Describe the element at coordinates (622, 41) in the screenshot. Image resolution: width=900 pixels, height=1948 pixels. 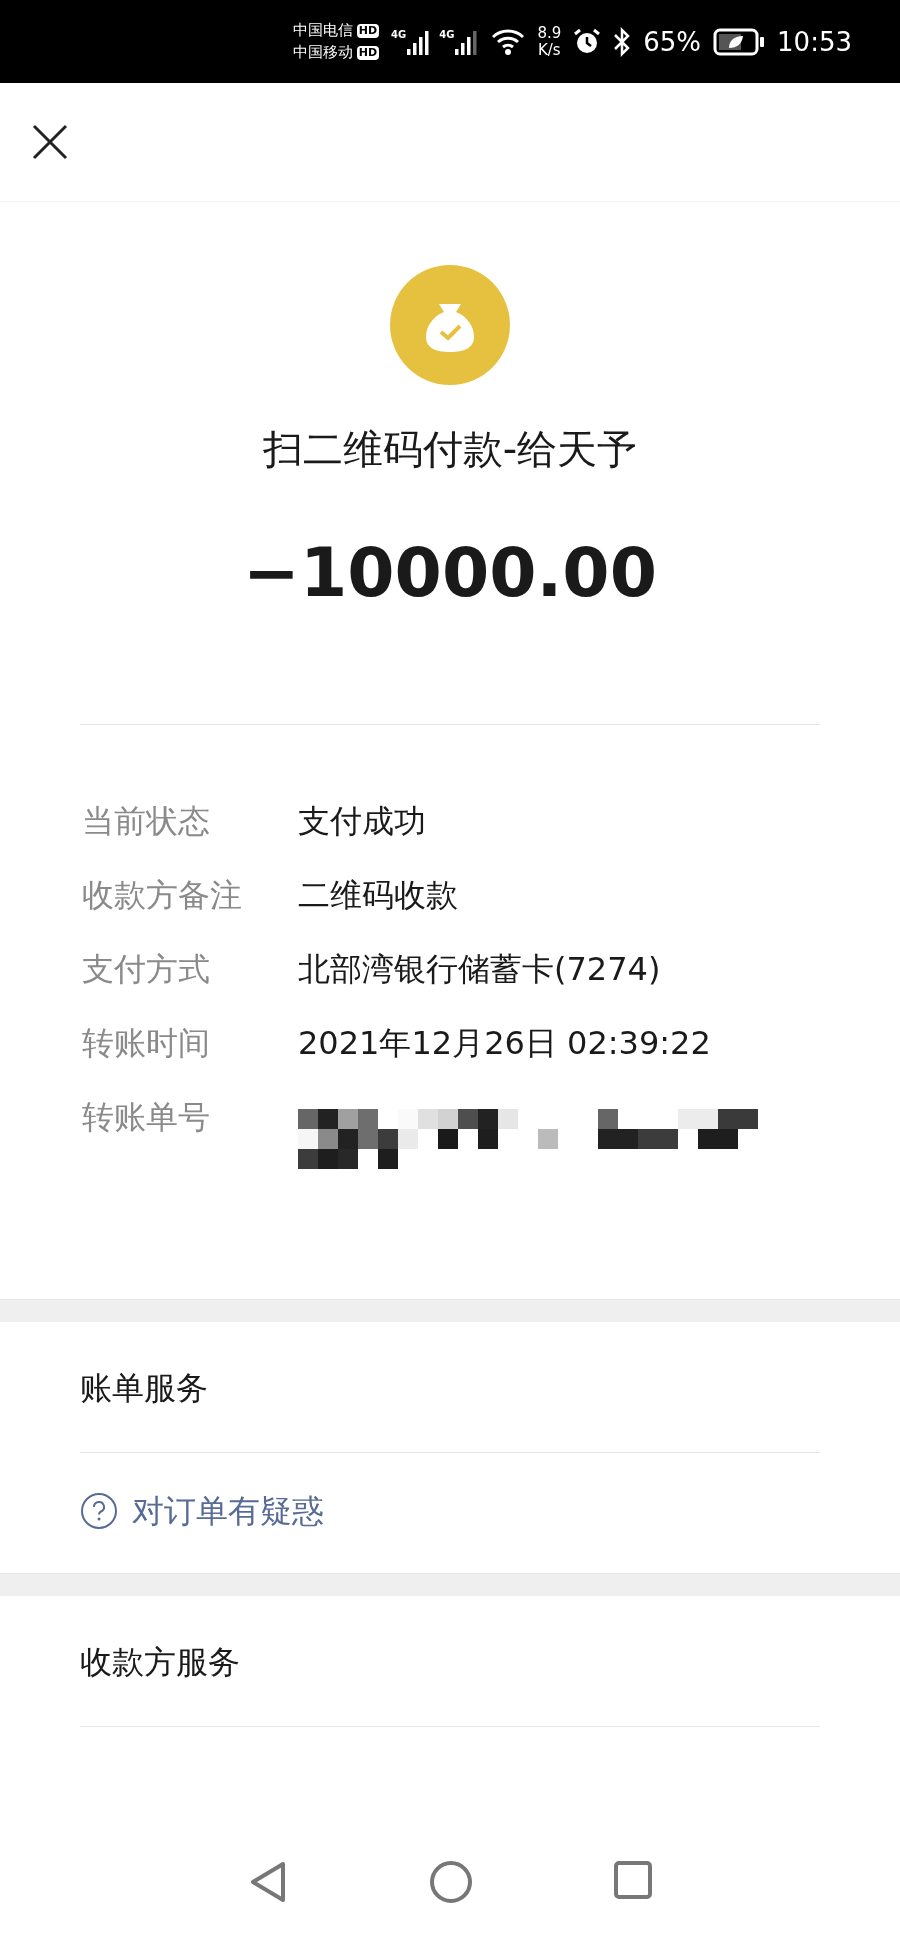
I see `bluetooth-icon` at that location.